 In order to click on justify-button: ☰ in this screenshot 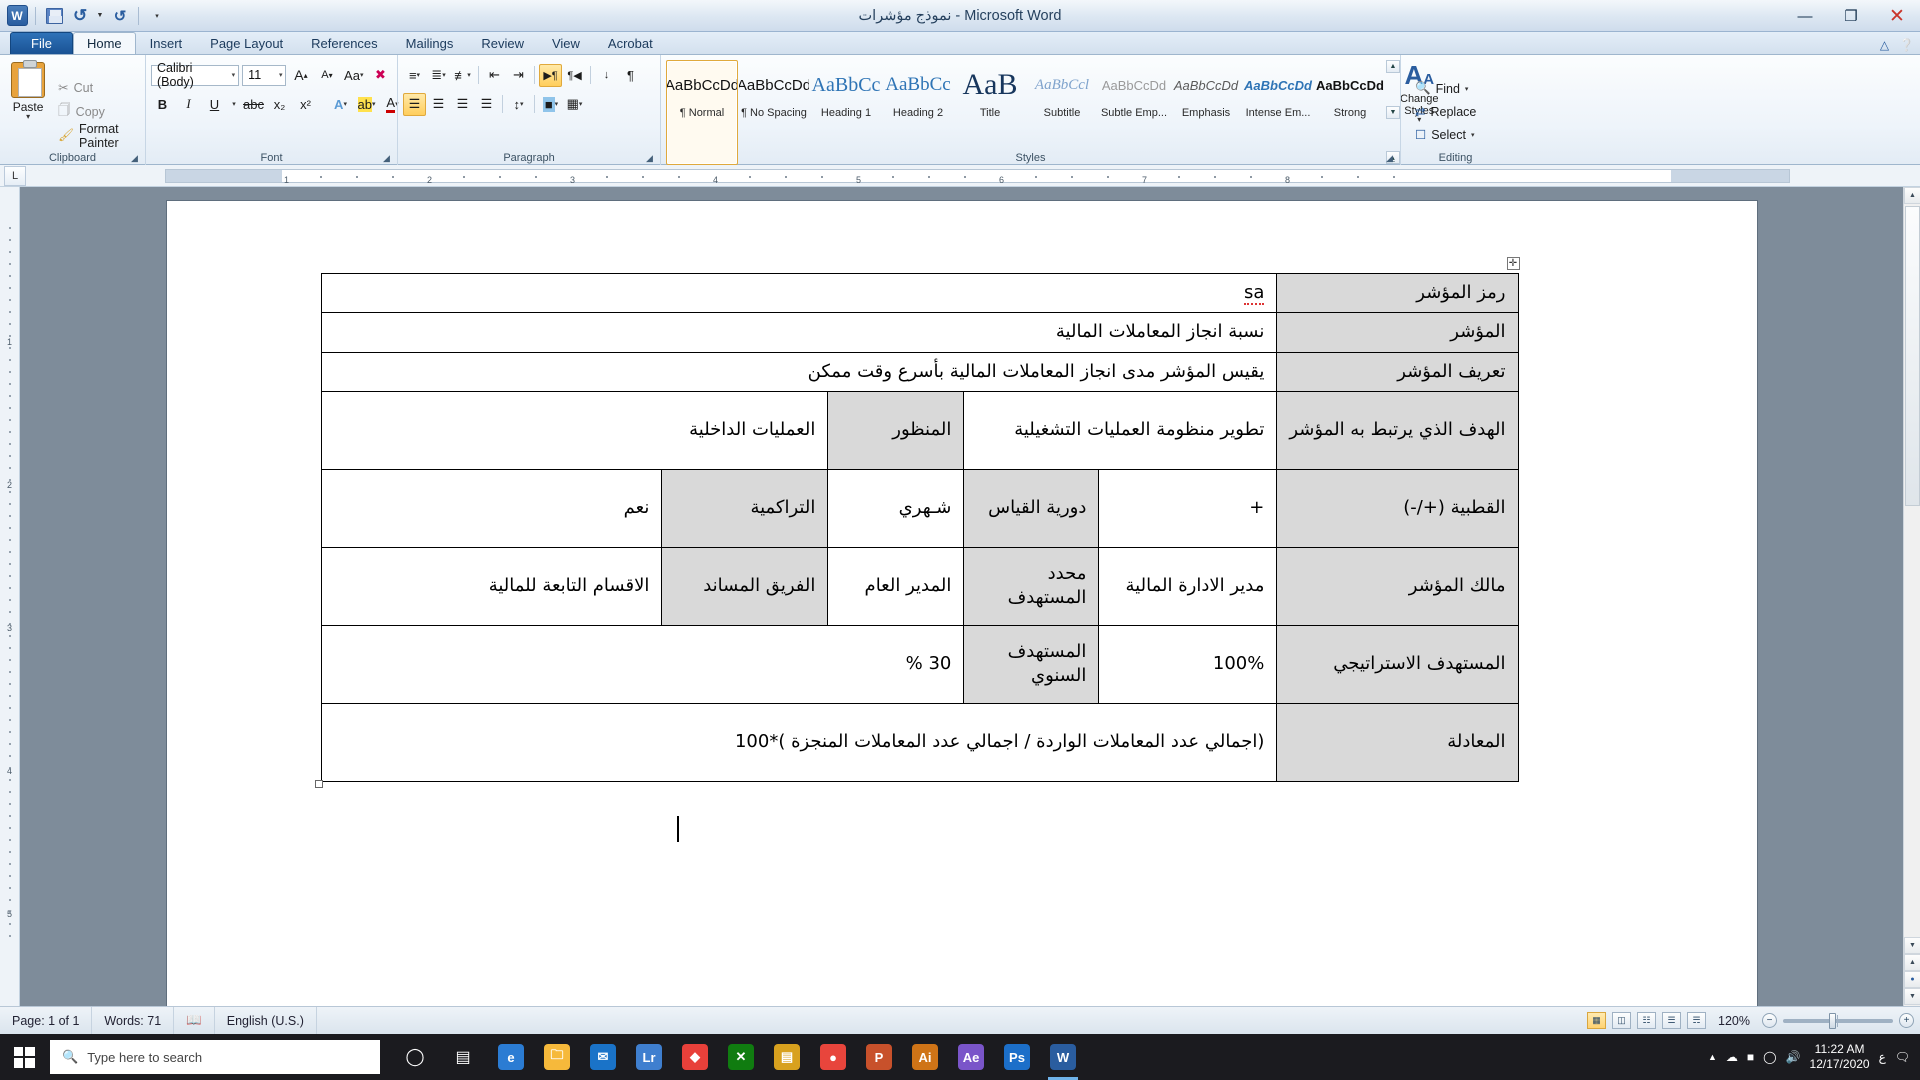, I will do `click(486, 104)`.